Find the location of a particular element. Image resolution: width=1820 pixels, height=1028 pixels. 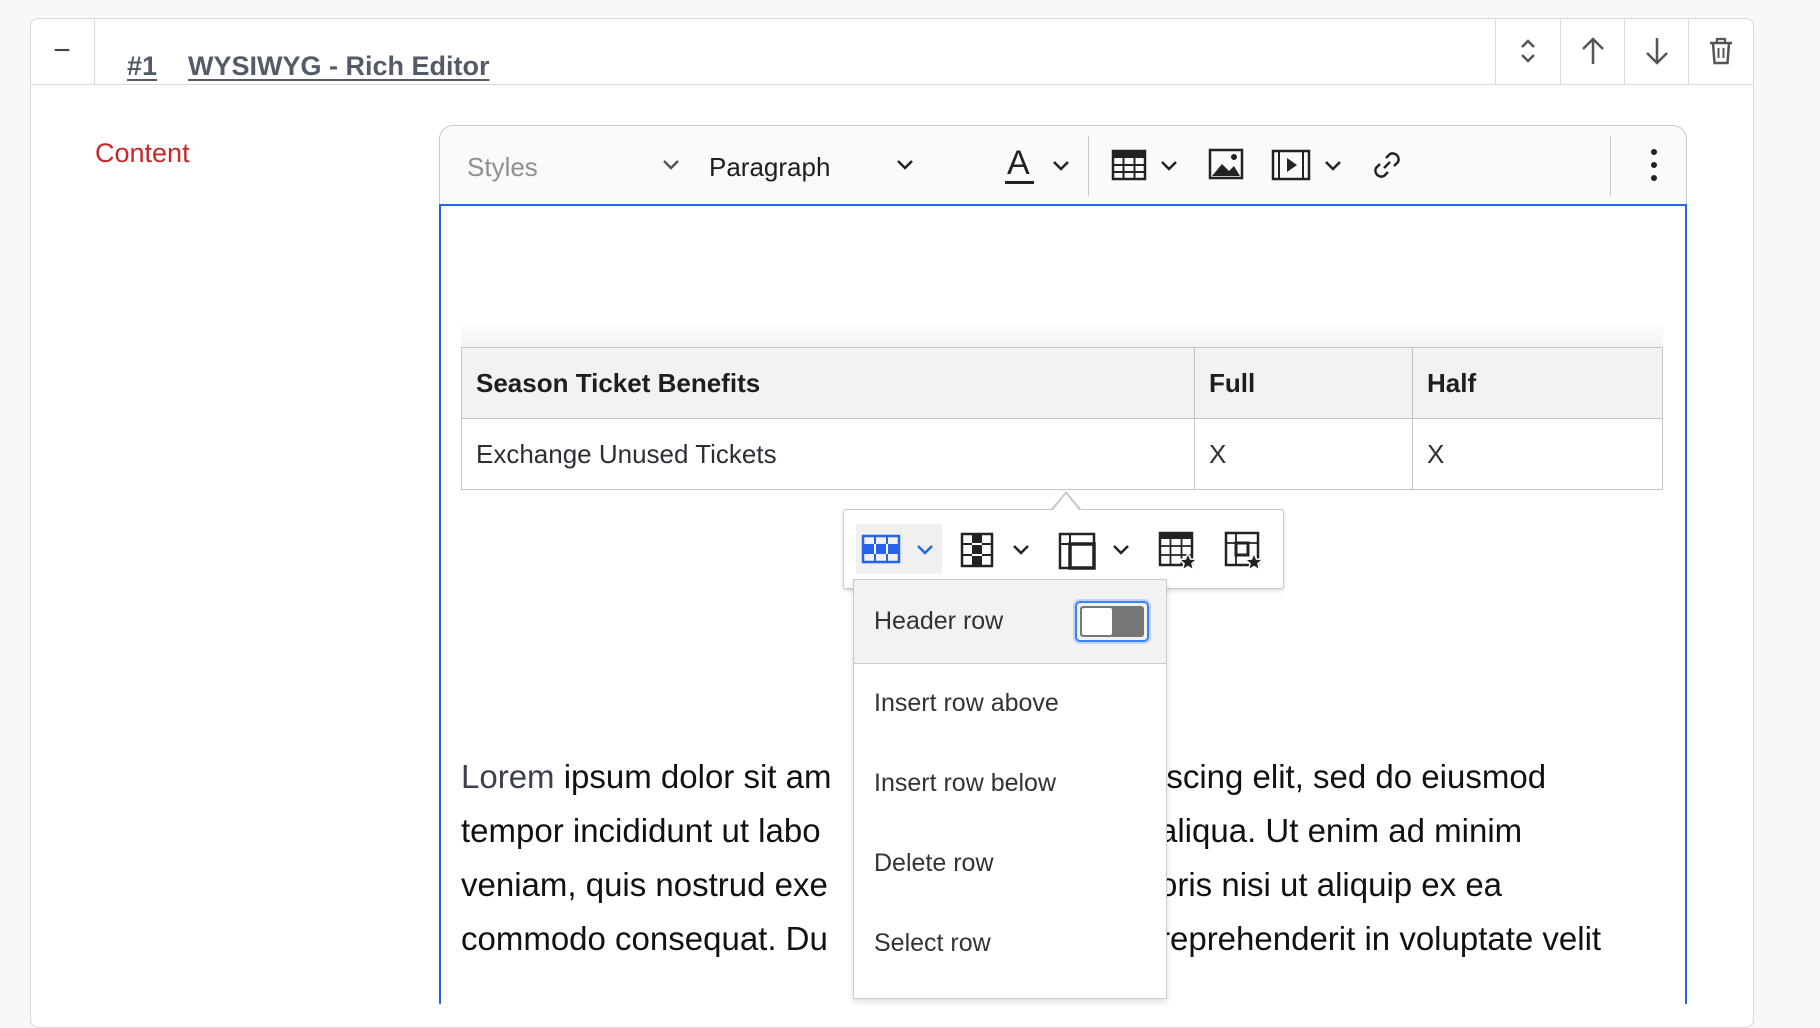

table-properties-button is located at coordinates (1178, 549).